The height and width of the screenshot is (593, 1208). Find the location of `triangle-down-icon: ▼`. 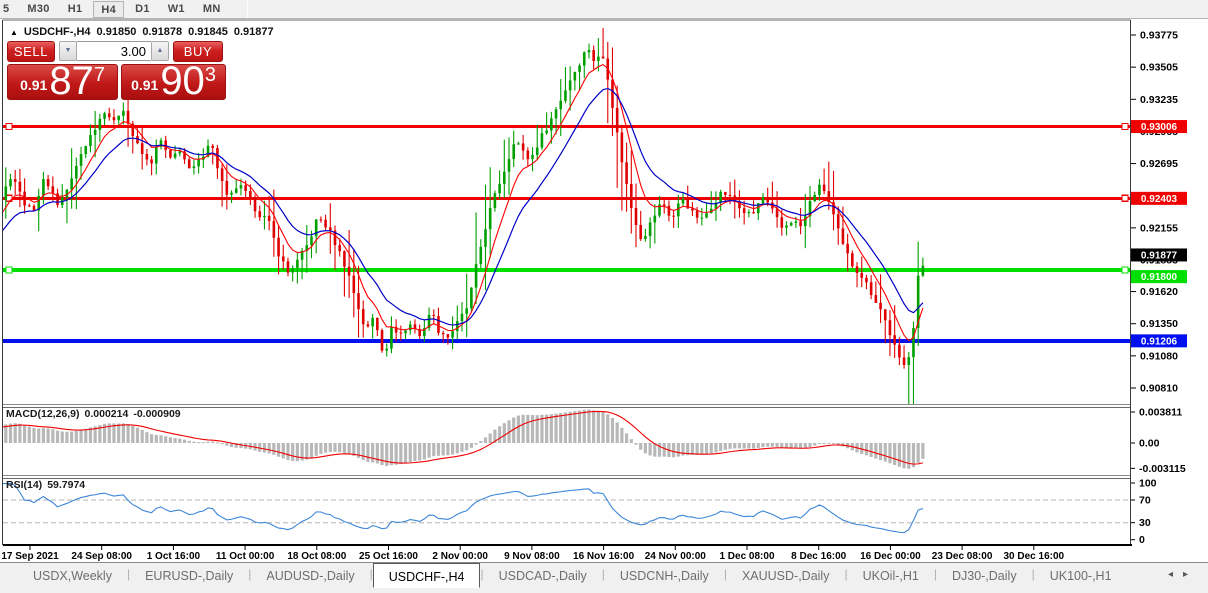

triangle-down-icon: ▼ is located at coordinates (68, 50).